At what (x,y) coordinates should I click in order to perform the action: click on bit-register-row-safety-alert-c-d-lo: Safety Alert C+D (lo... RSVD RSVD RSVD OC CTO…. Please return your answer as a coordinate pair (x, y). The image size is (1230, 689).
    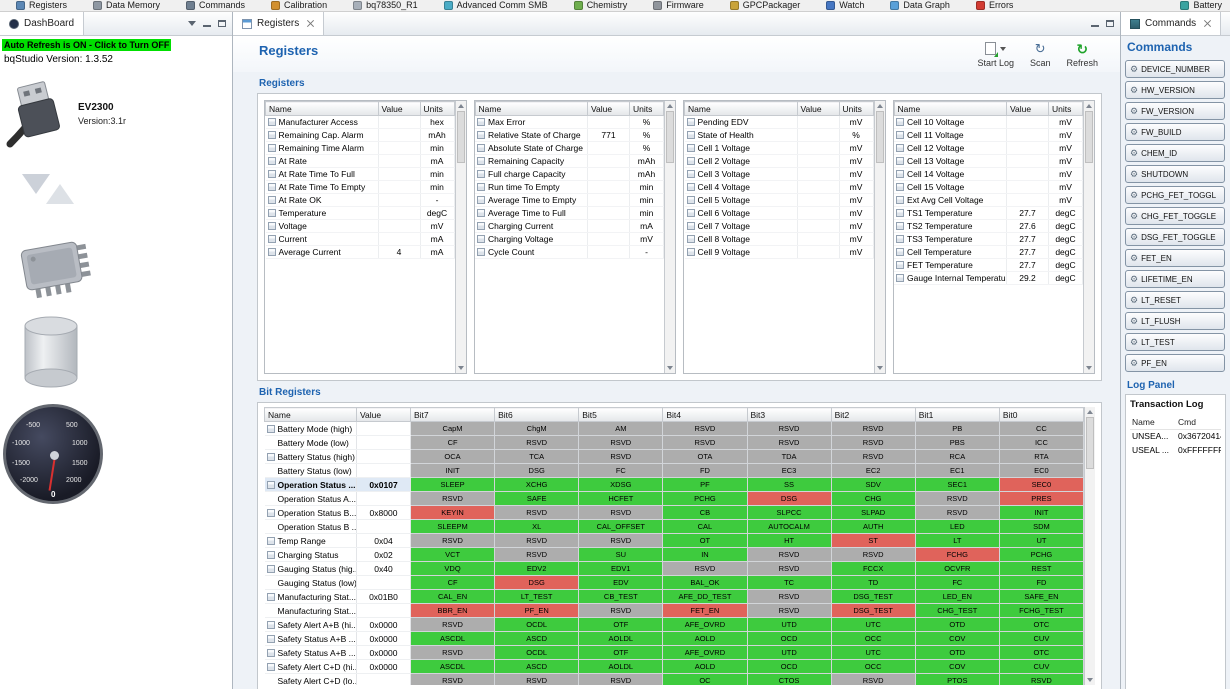
    Looking at the image, I should click on (674, 679).